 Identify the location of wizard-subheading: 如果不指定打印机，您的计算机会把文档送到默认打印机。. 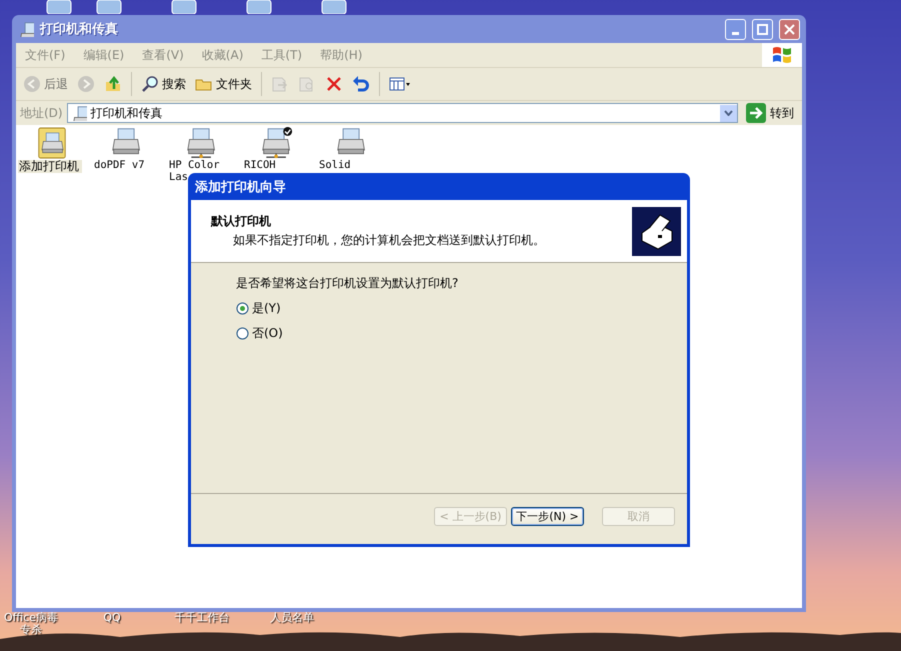
(389, 240).